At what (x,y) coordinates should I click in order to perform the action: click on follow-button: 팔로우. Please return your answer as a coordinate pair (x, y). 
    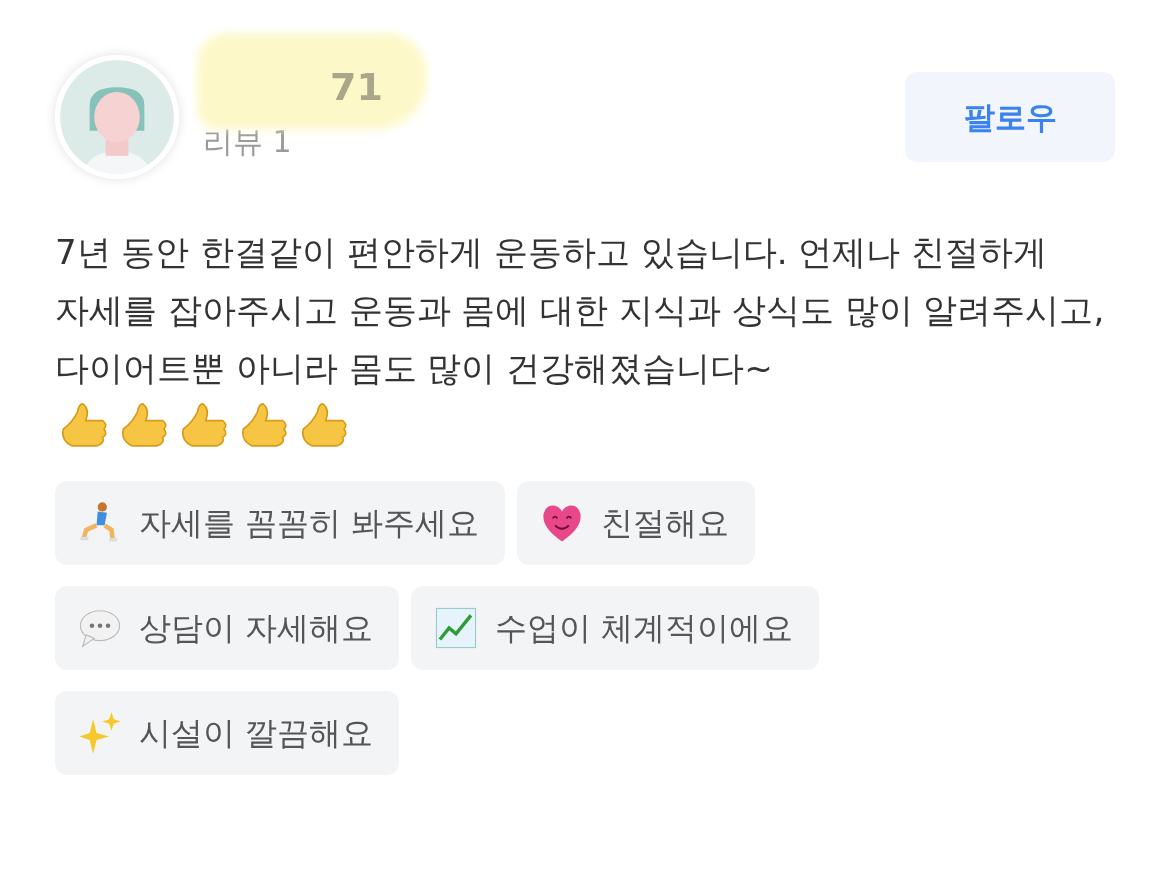
    Looking at the image, I should click on (1010, 117).